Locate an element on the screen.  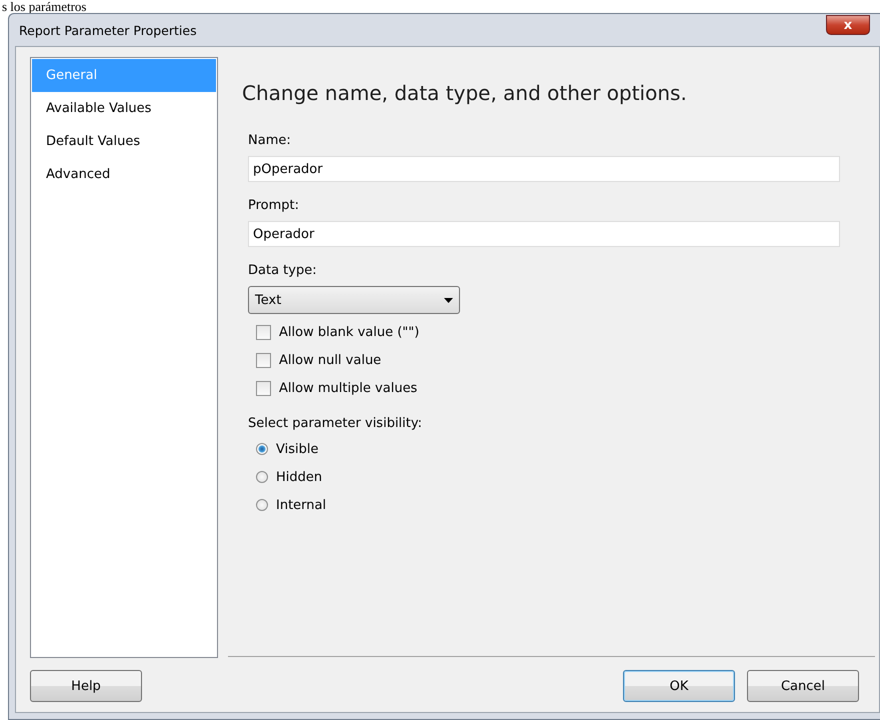
field-label: Data type: is located at coordinates (283, 270).